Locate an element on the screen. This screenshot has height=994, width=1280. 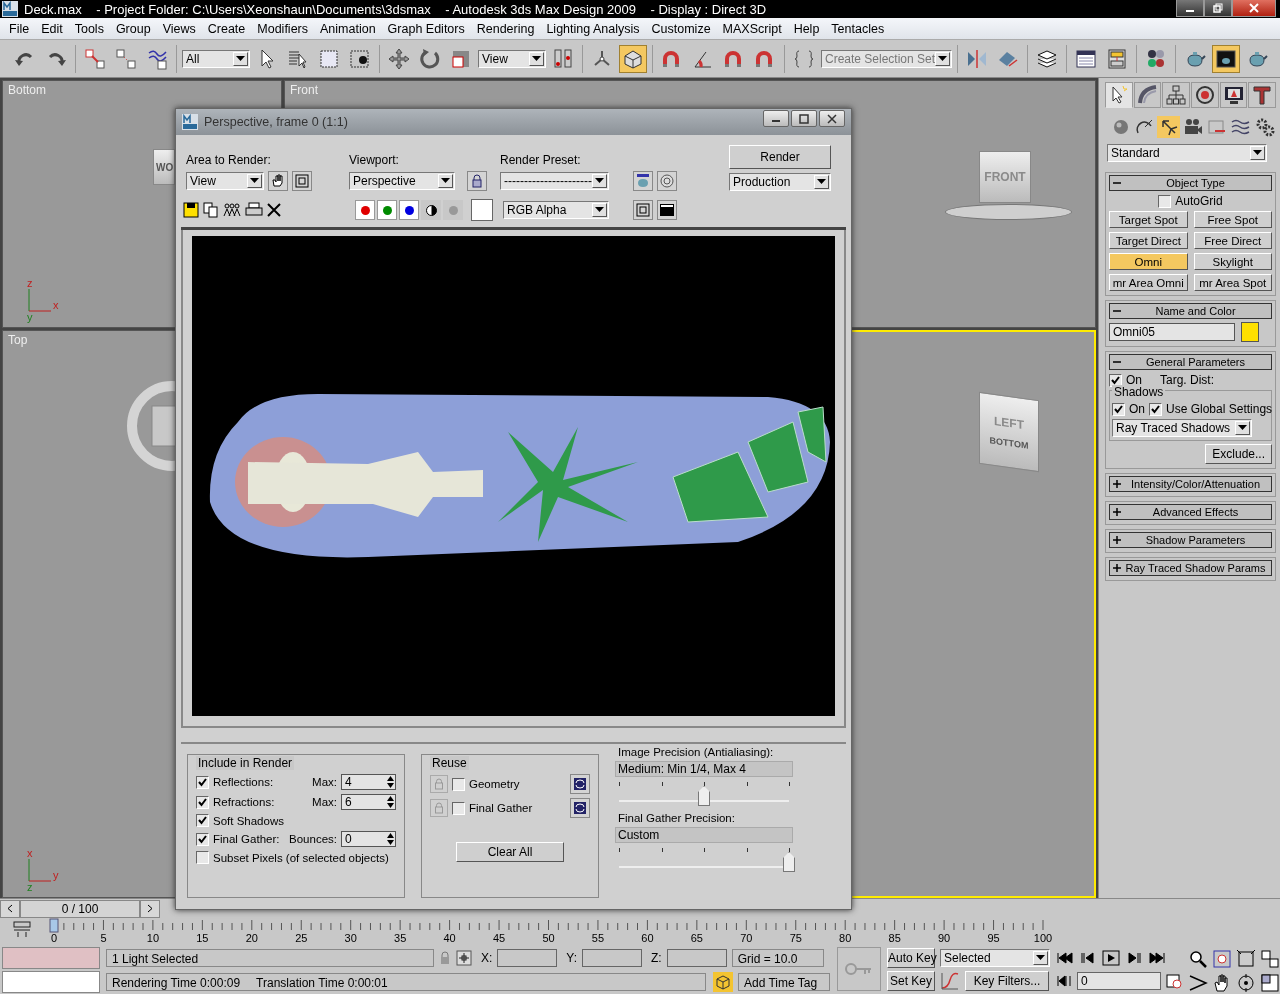
go-to-end-icon is located at coordinates (1157, 958).